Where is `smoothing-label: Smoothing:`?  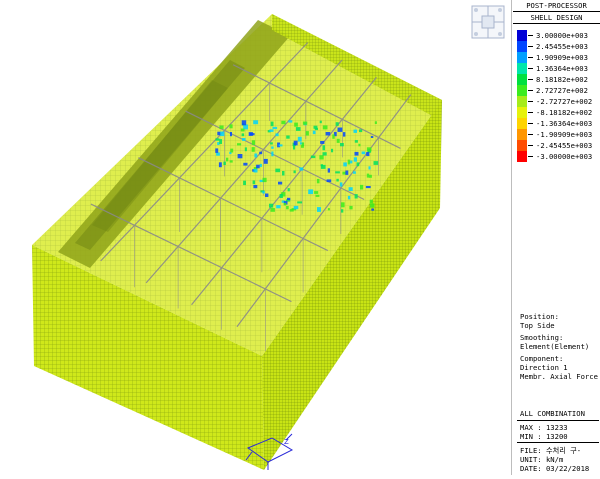
smoothing-label: Smoothing: is located at coordinates (542, 337).